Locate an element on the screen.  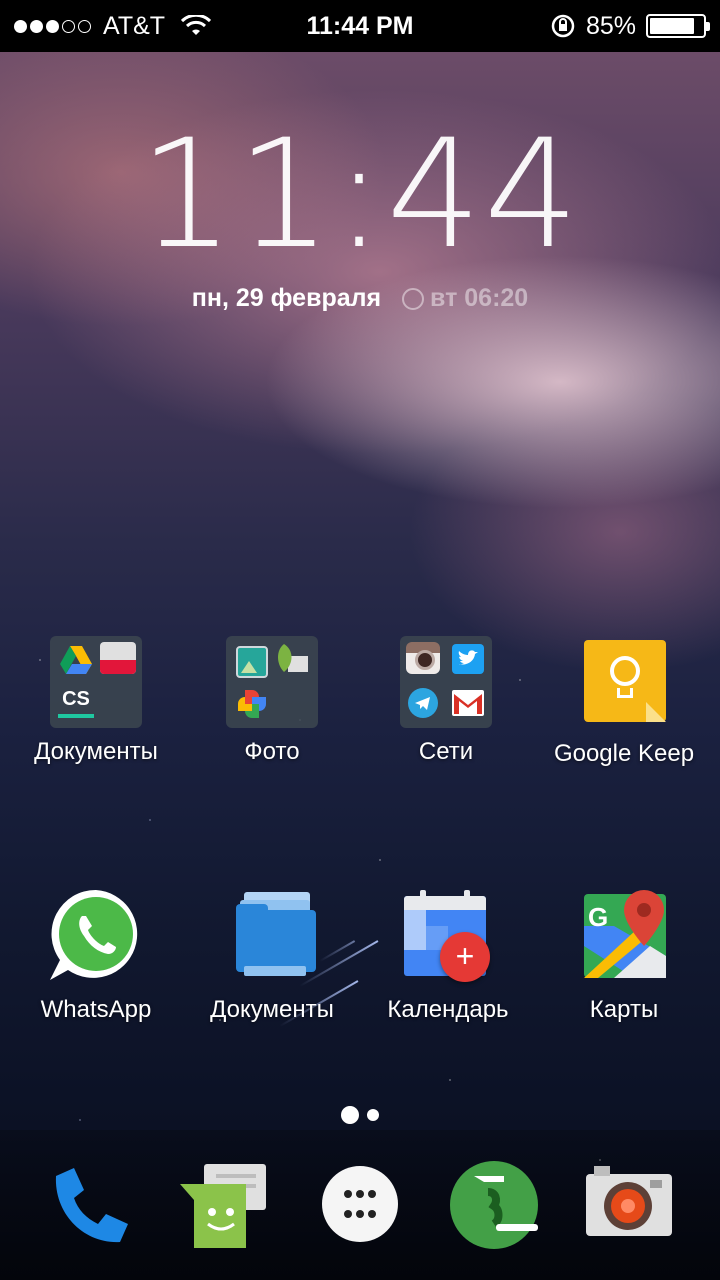
app-label: Карты is located at coordinates (624, 1009).